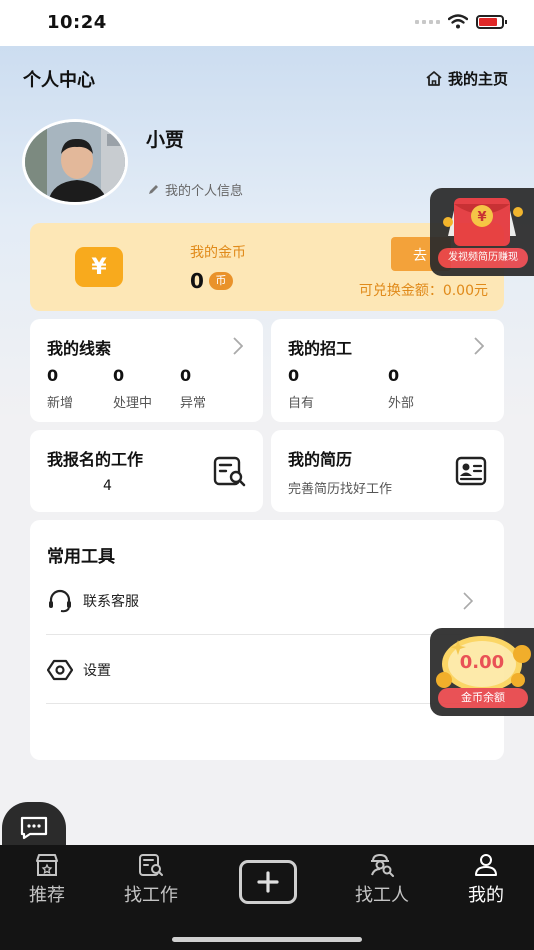 Image resolution: width=534 pixels, height=950 pixels. Describe the element at coordinates (197, 281) in the screenshot. I see `coin-amount: 0` at that location.